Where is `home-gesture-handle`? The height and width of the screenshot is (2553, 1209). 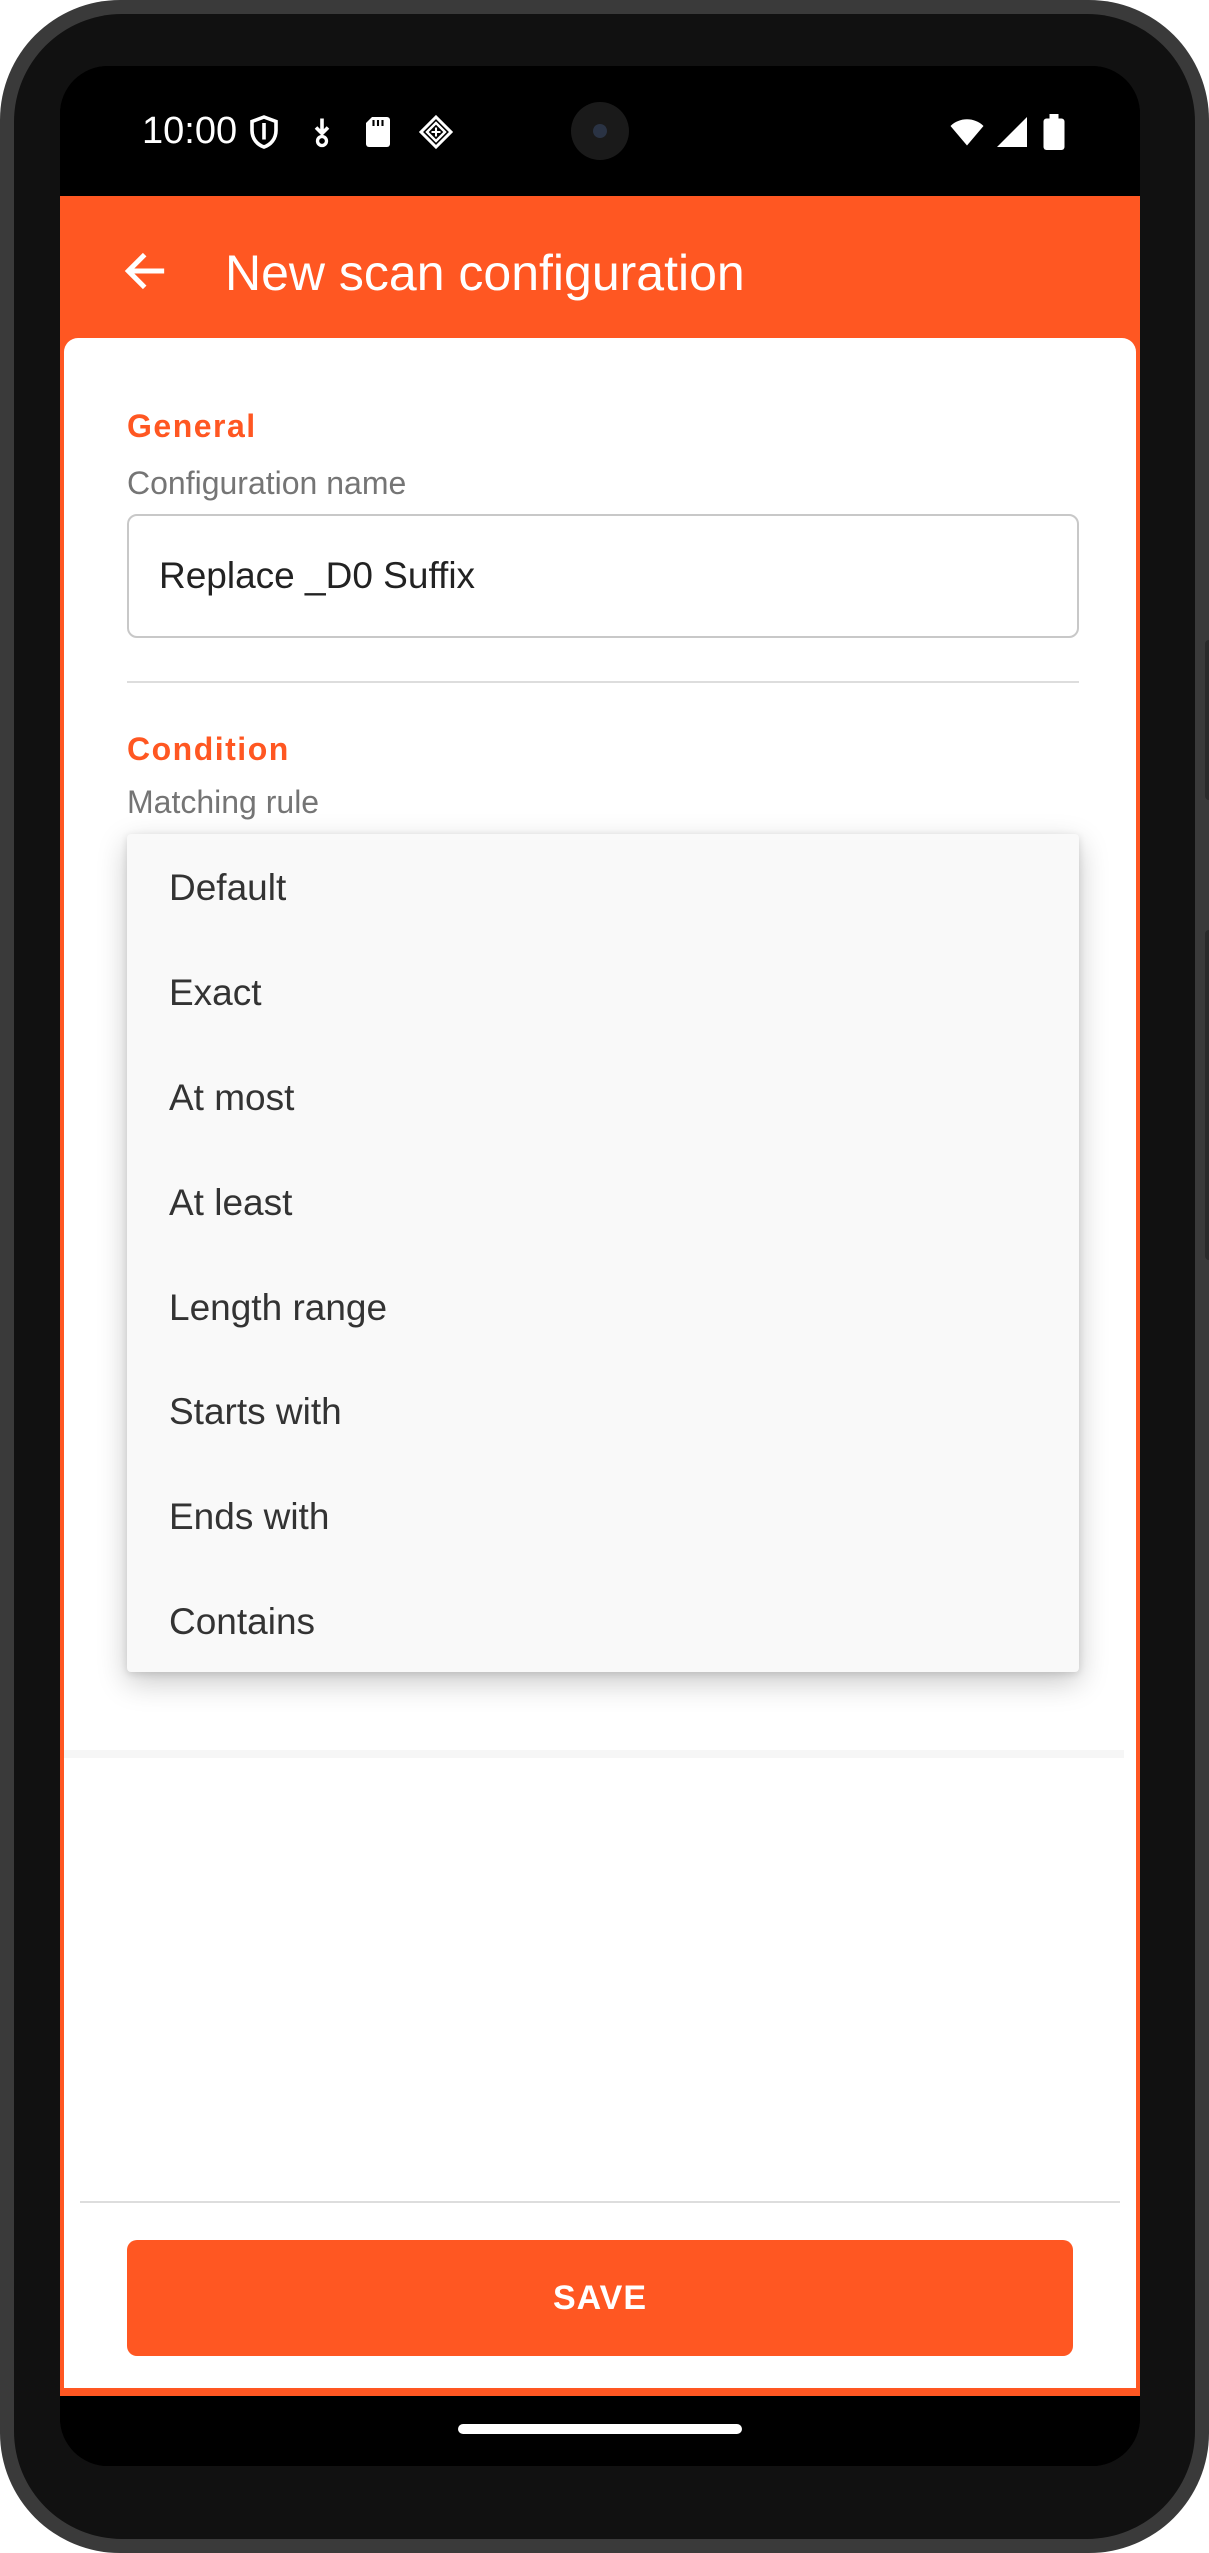 home-gesture-handle is located at coordinates (600, 2429).